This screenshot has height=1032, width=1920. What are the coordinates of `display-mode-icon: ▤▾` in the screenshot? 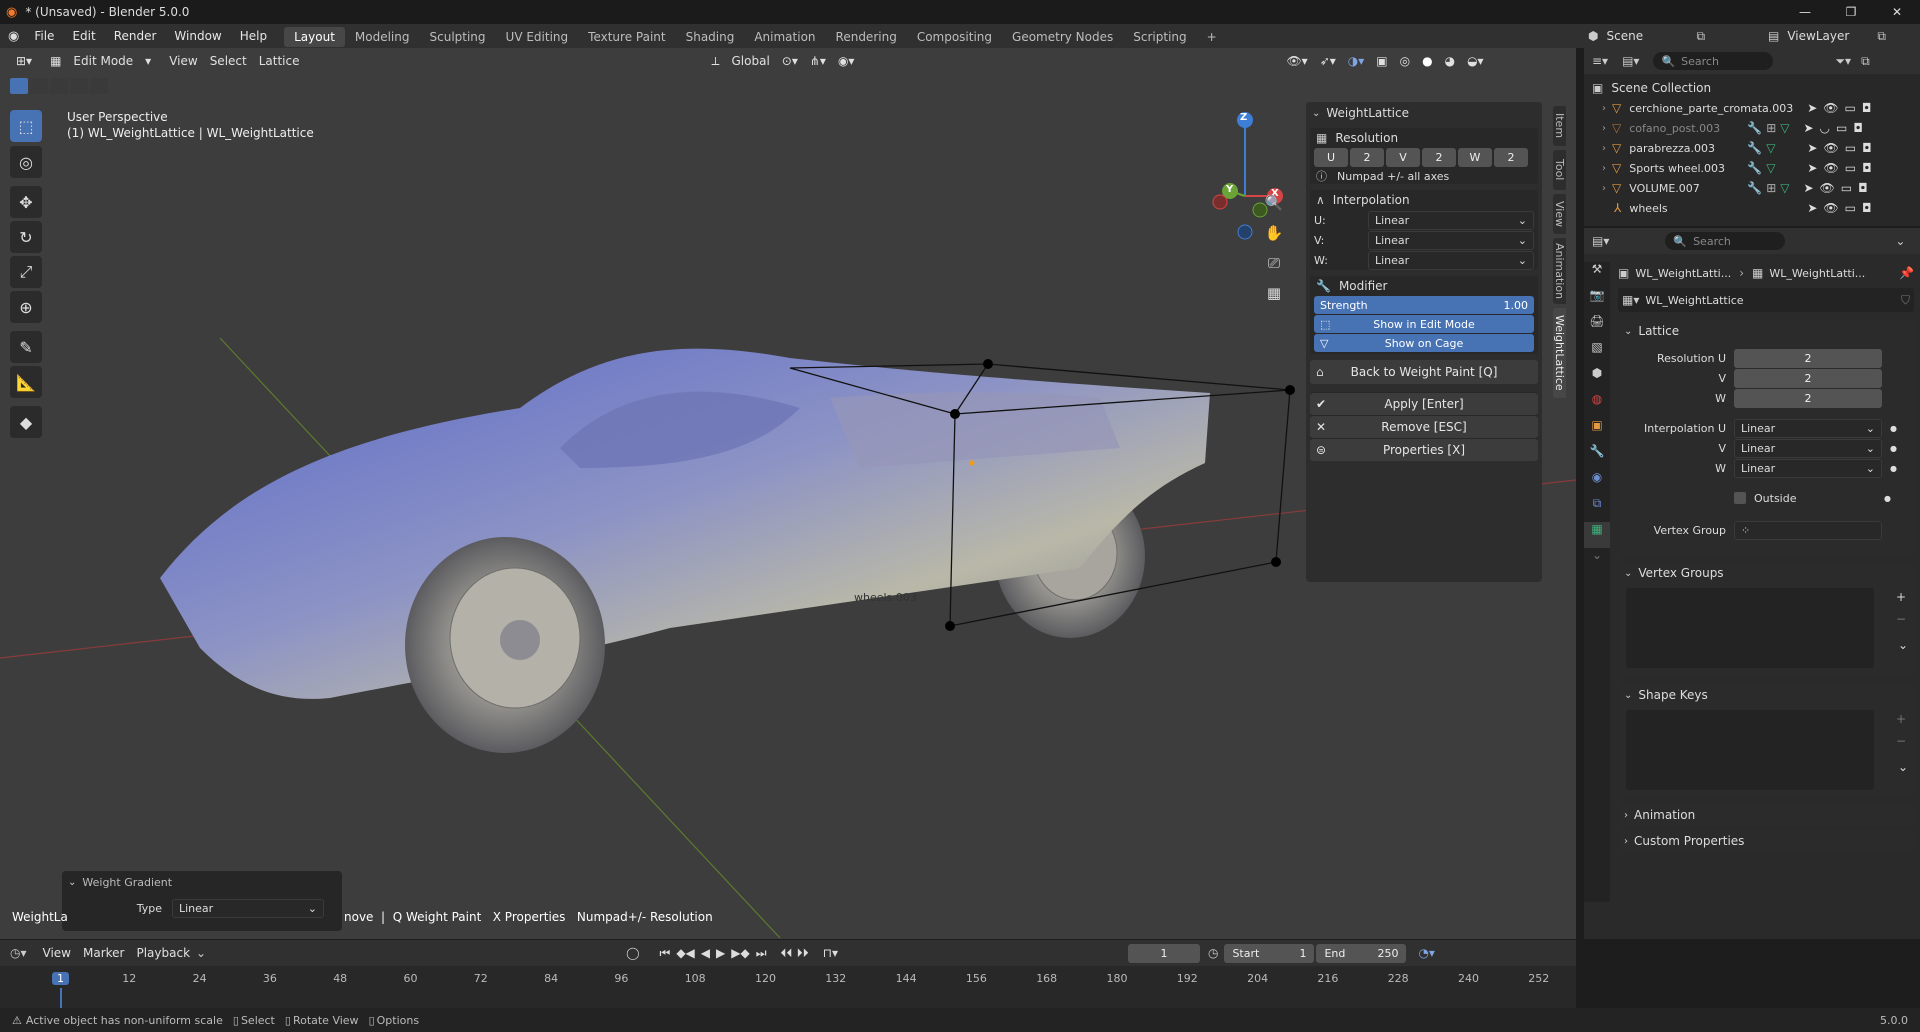 It's located at (1630, 61).